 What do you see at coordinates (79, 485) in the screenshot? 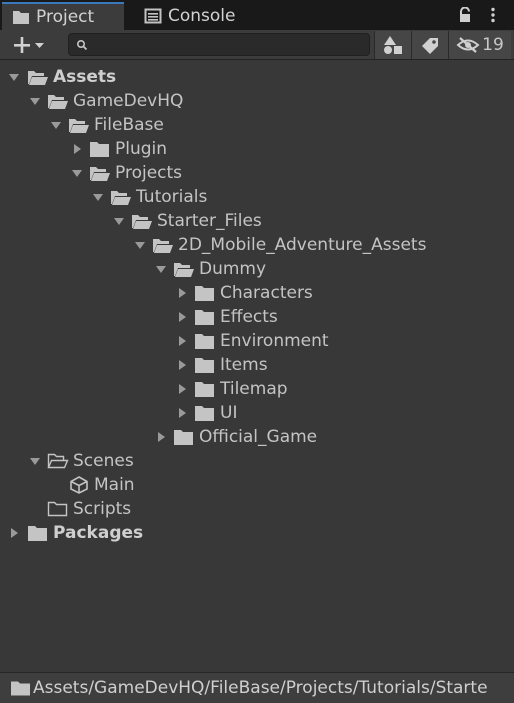
I see `unity-logo-icon` at bounding box center [79, 485].